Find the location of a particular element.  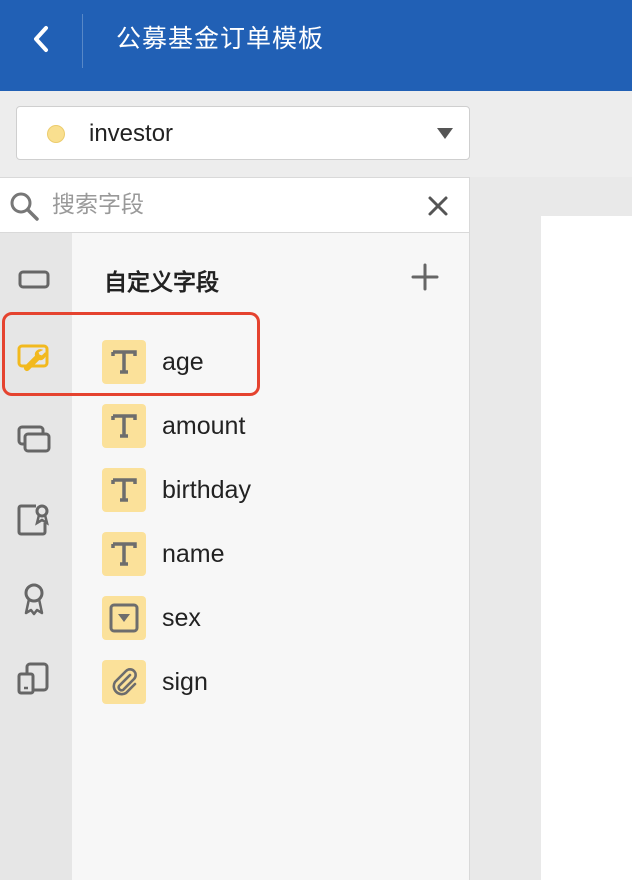

rail-item-basic is located at coordinates (34, 279).